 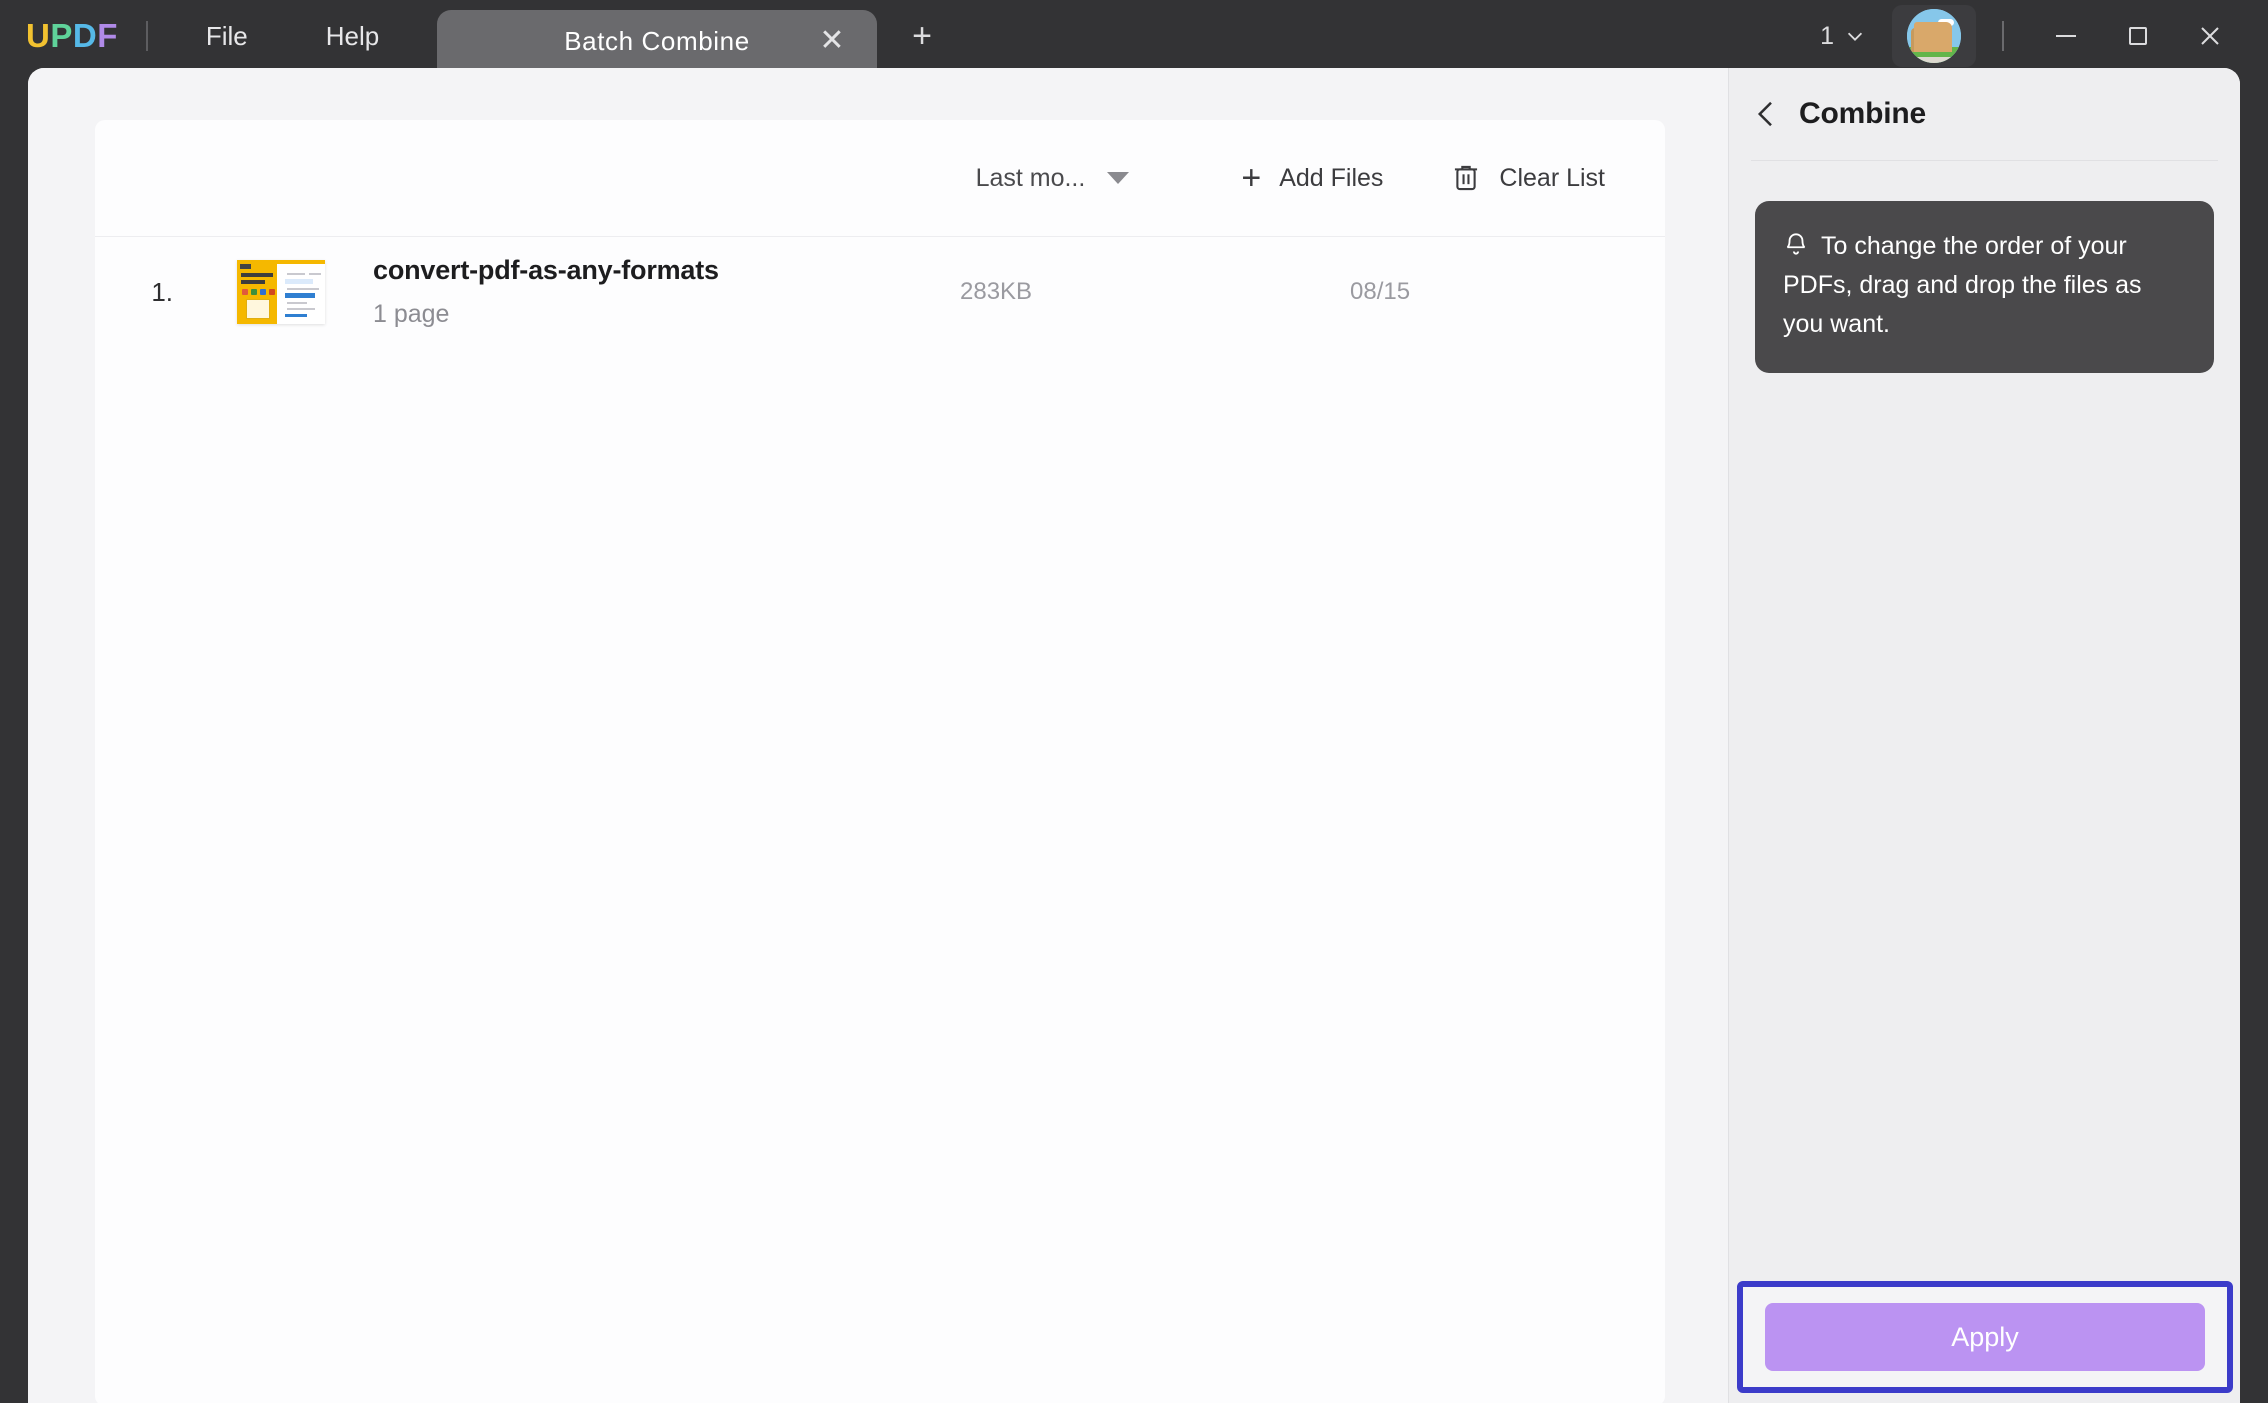 I want to click on thumbnail-doc-shape, so click(x=258, y=309).